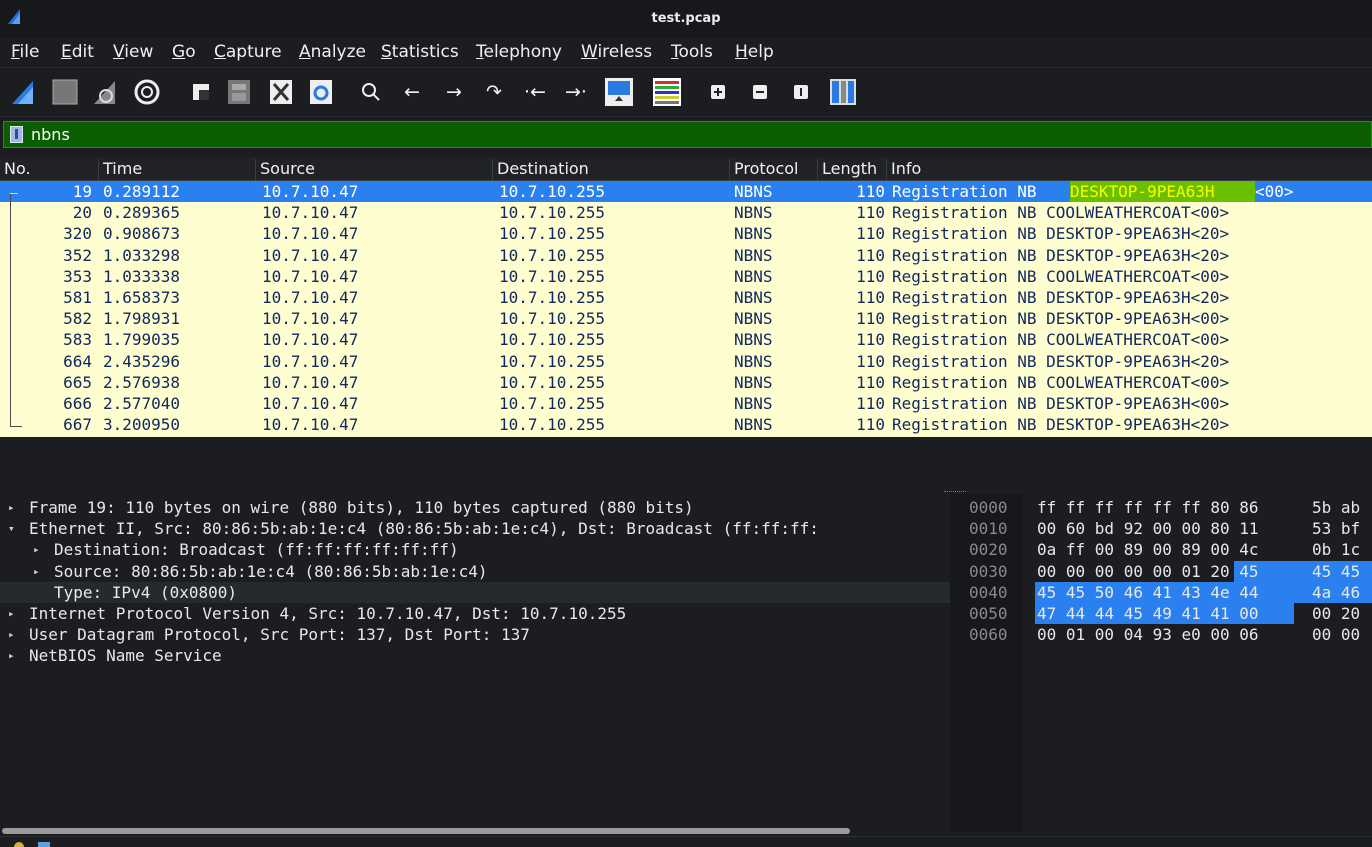 The height and width of the screenshot is (847, 1372). I want to click on column-header-destination: Destination, so click(540, 170).